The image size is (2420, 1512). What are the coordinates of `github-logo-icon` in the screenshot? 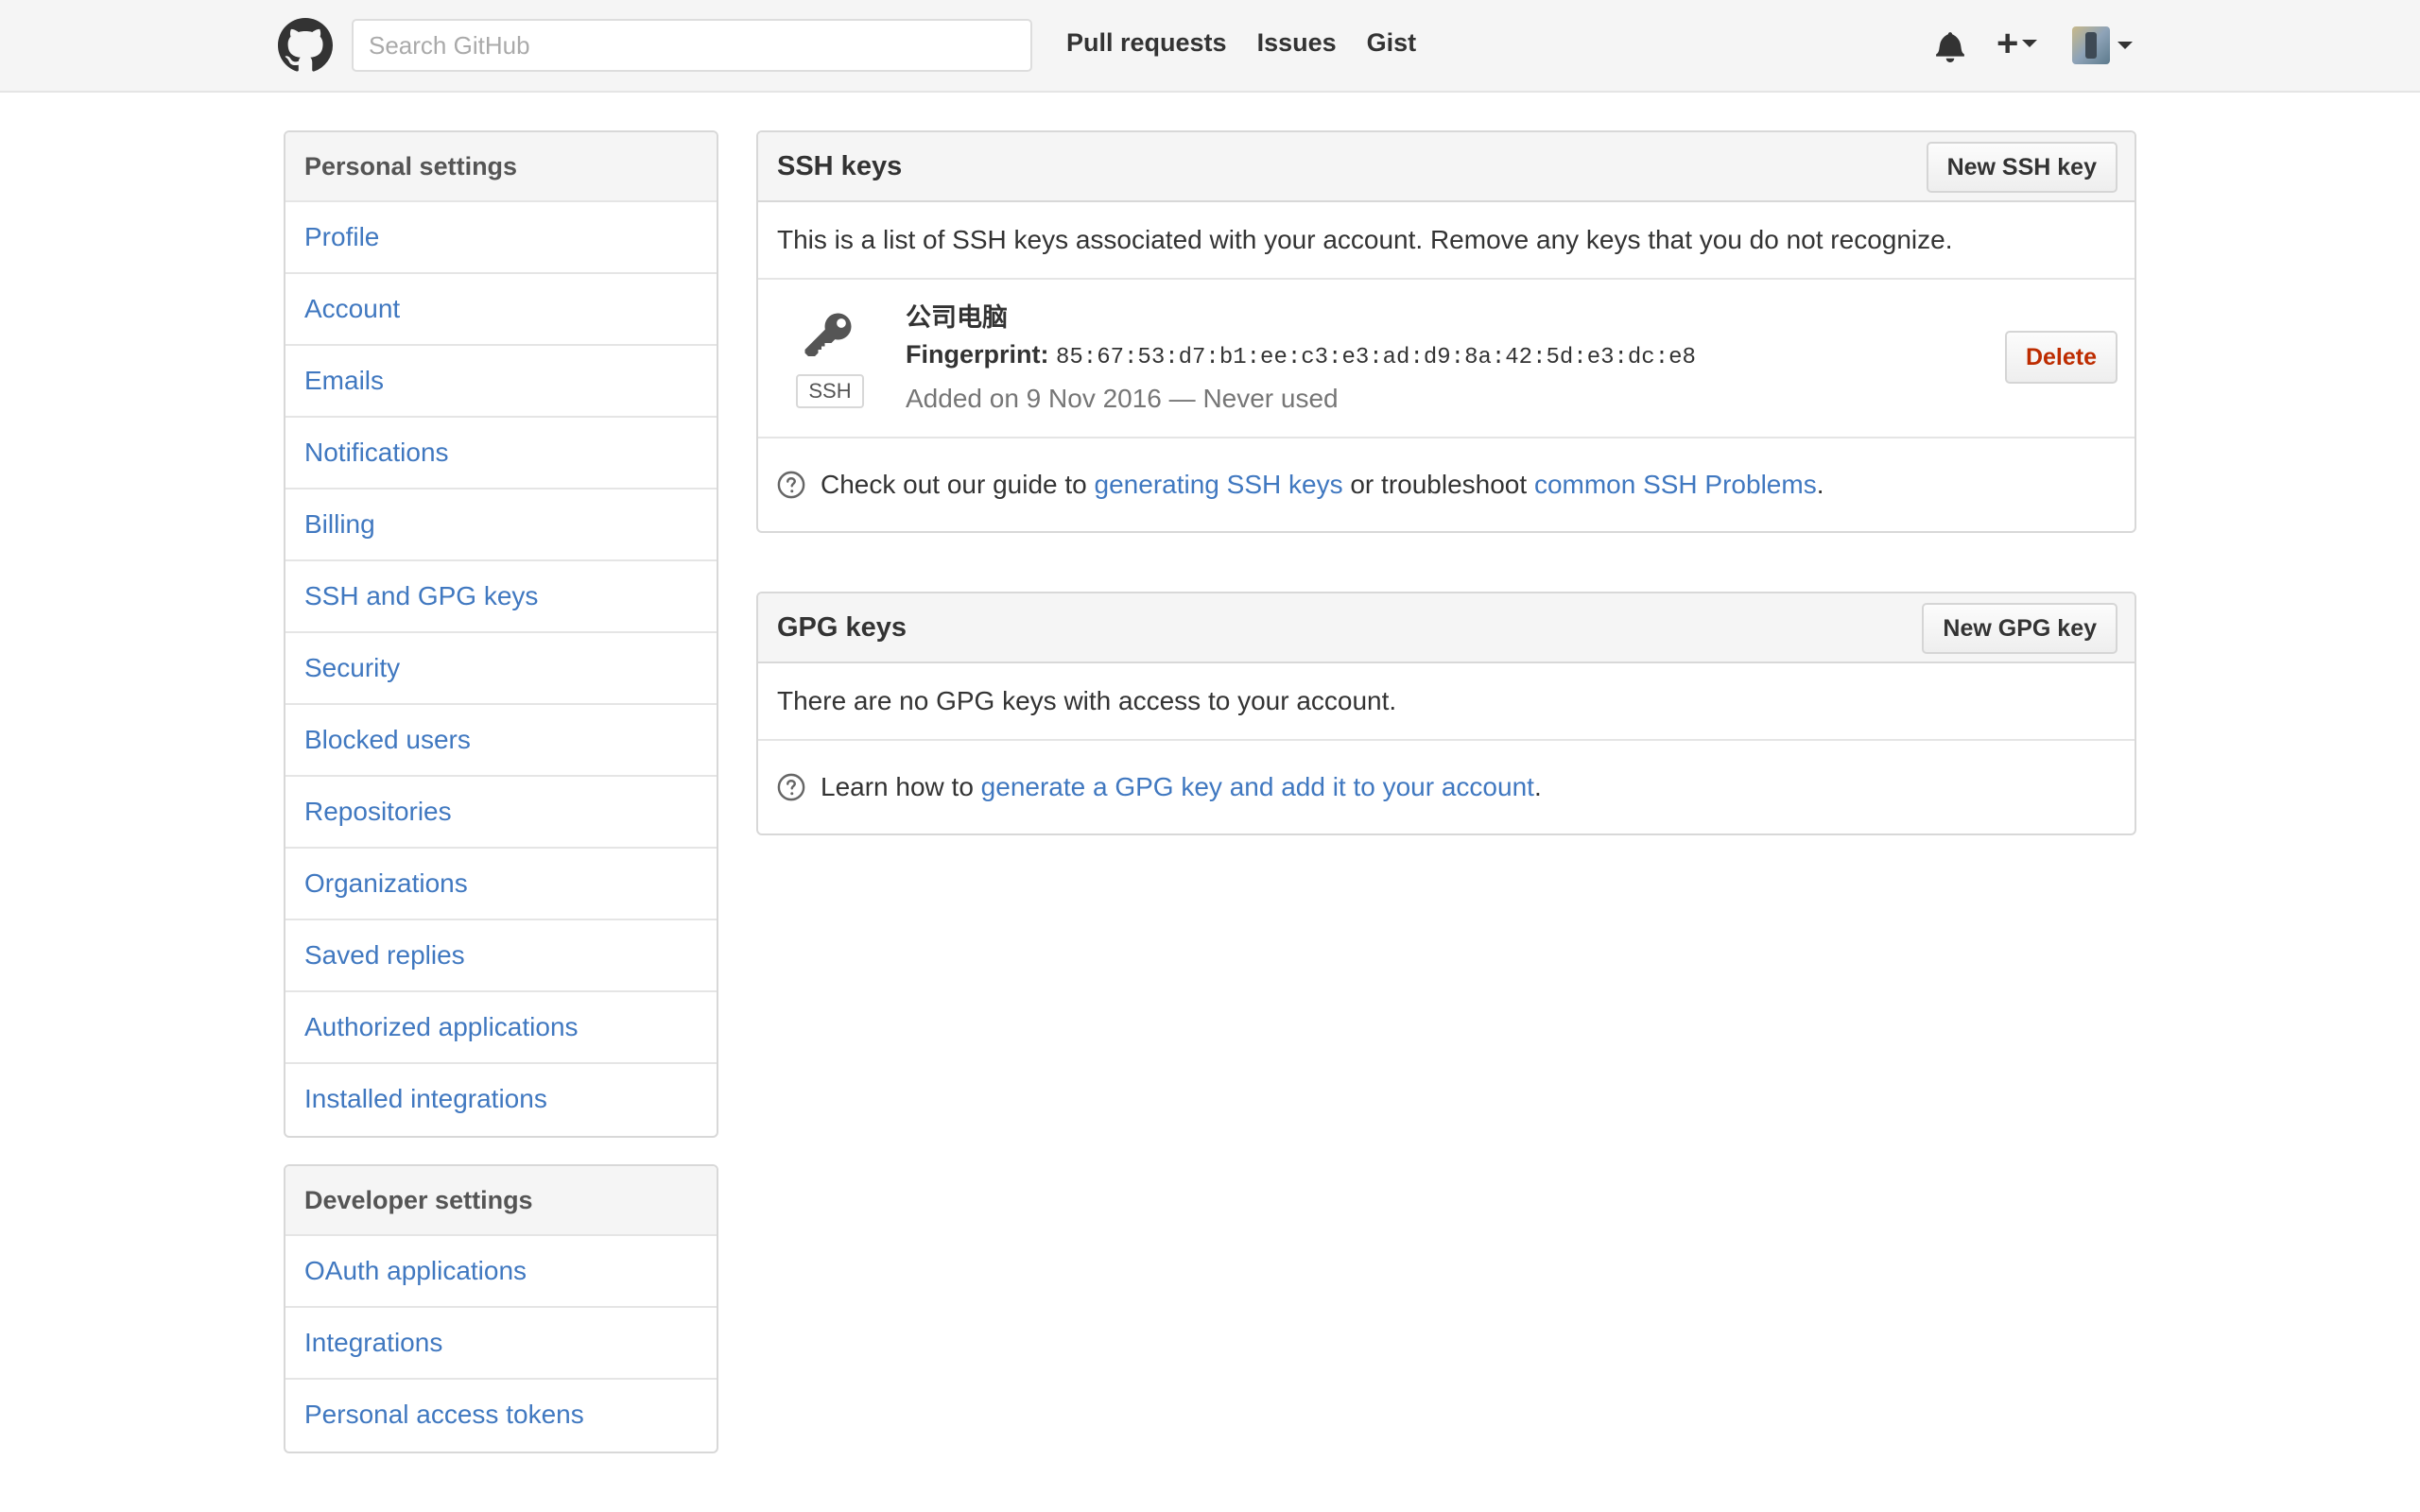 It's located at (305, 45).